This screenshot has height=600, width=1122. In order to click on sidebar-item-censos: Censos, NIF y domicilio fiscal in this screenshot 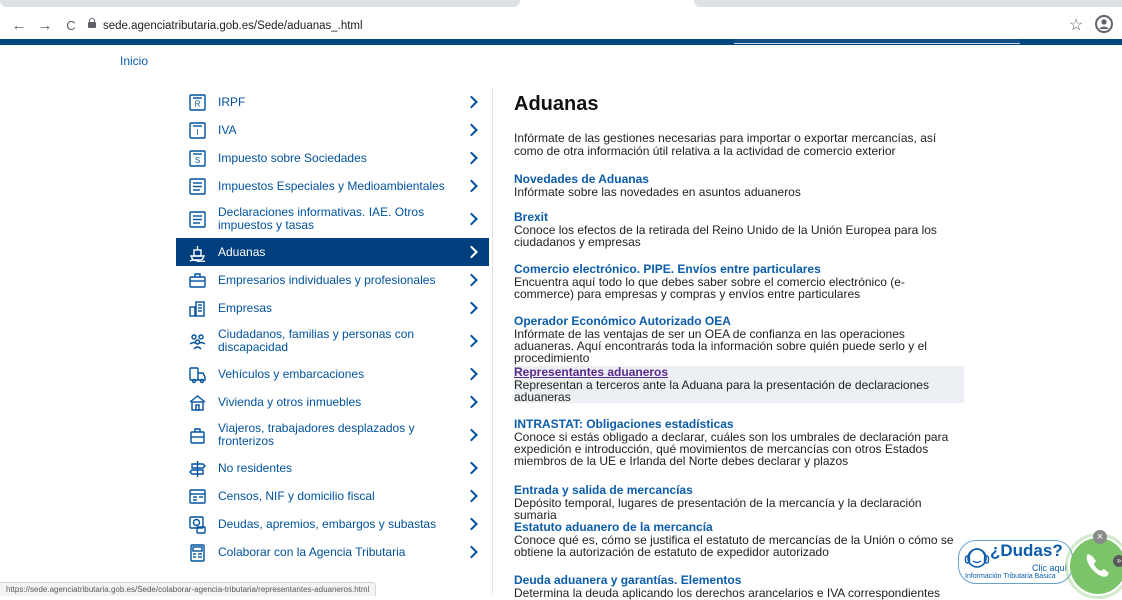, I will do `click(332, 496)`.